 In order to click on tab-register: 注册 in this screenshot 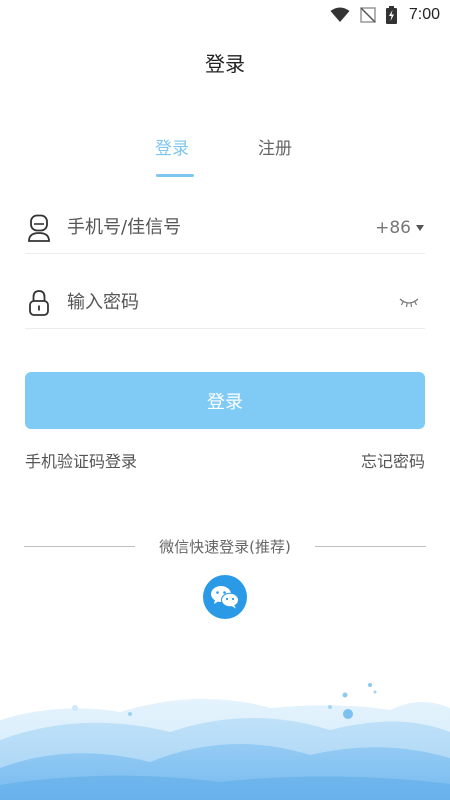, I will do `click(275, 146)`.